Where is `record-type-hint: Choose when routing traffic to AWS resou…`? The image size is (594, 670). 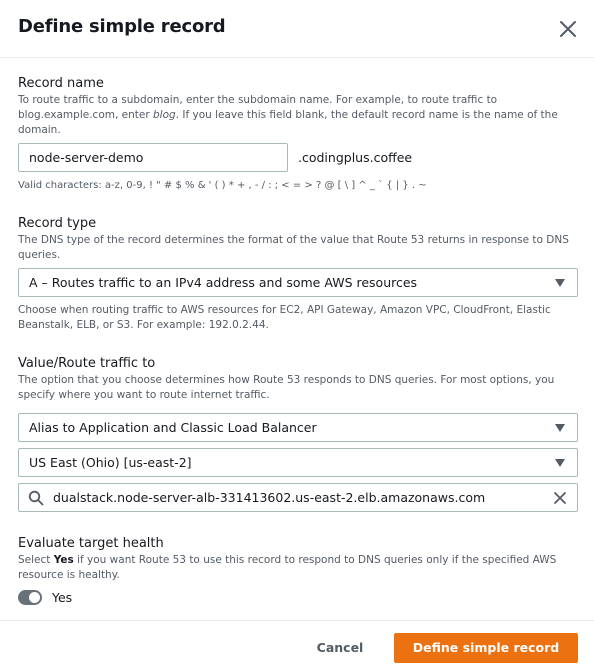 record-type-hint: Choose when routing traffic to AWS resou… is located at coordinates (284, 317).